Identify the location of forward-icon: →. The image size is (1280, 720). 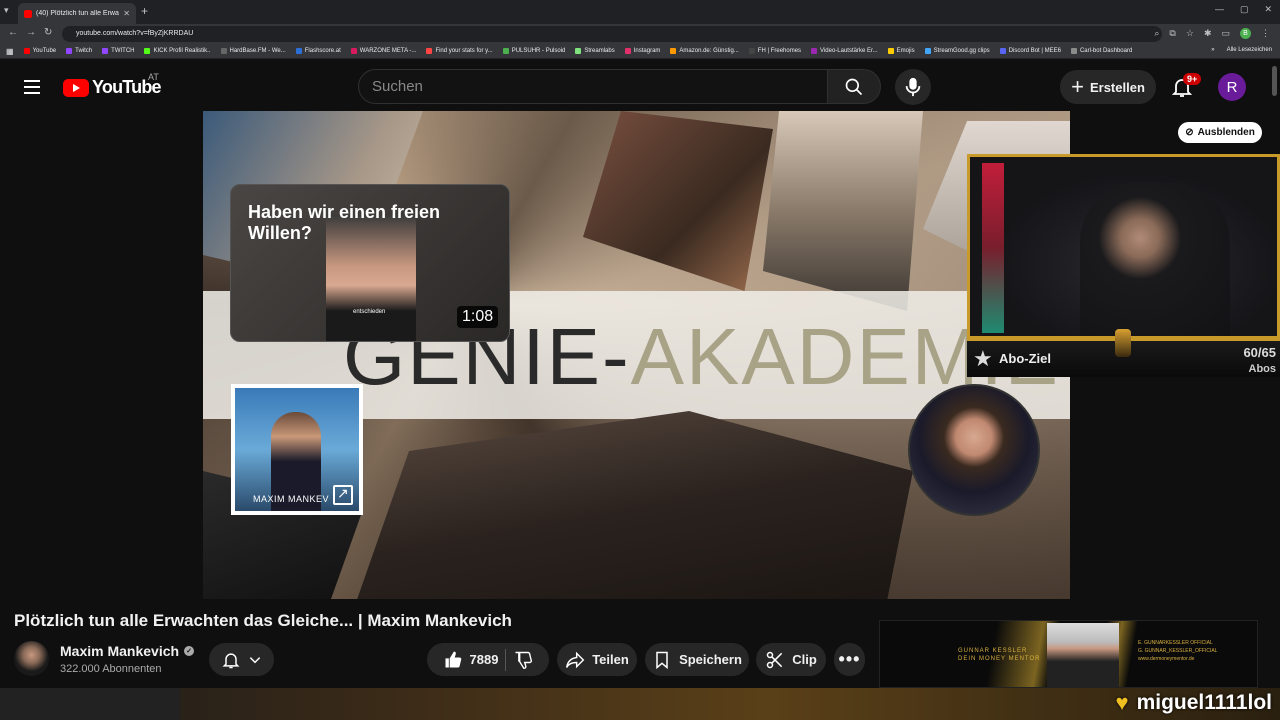
(31, 32).